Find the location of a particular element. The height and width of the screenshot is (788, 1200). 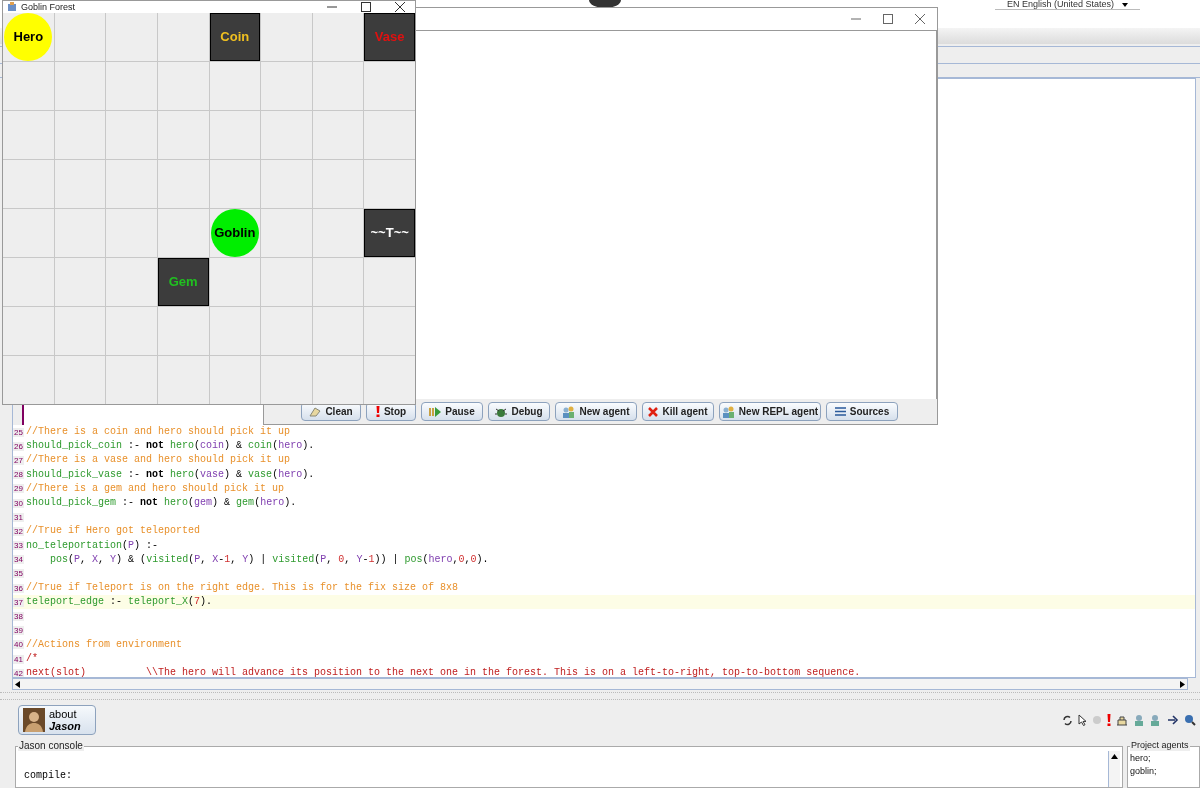

line-number: 36 is located at coordinates (18, 588).